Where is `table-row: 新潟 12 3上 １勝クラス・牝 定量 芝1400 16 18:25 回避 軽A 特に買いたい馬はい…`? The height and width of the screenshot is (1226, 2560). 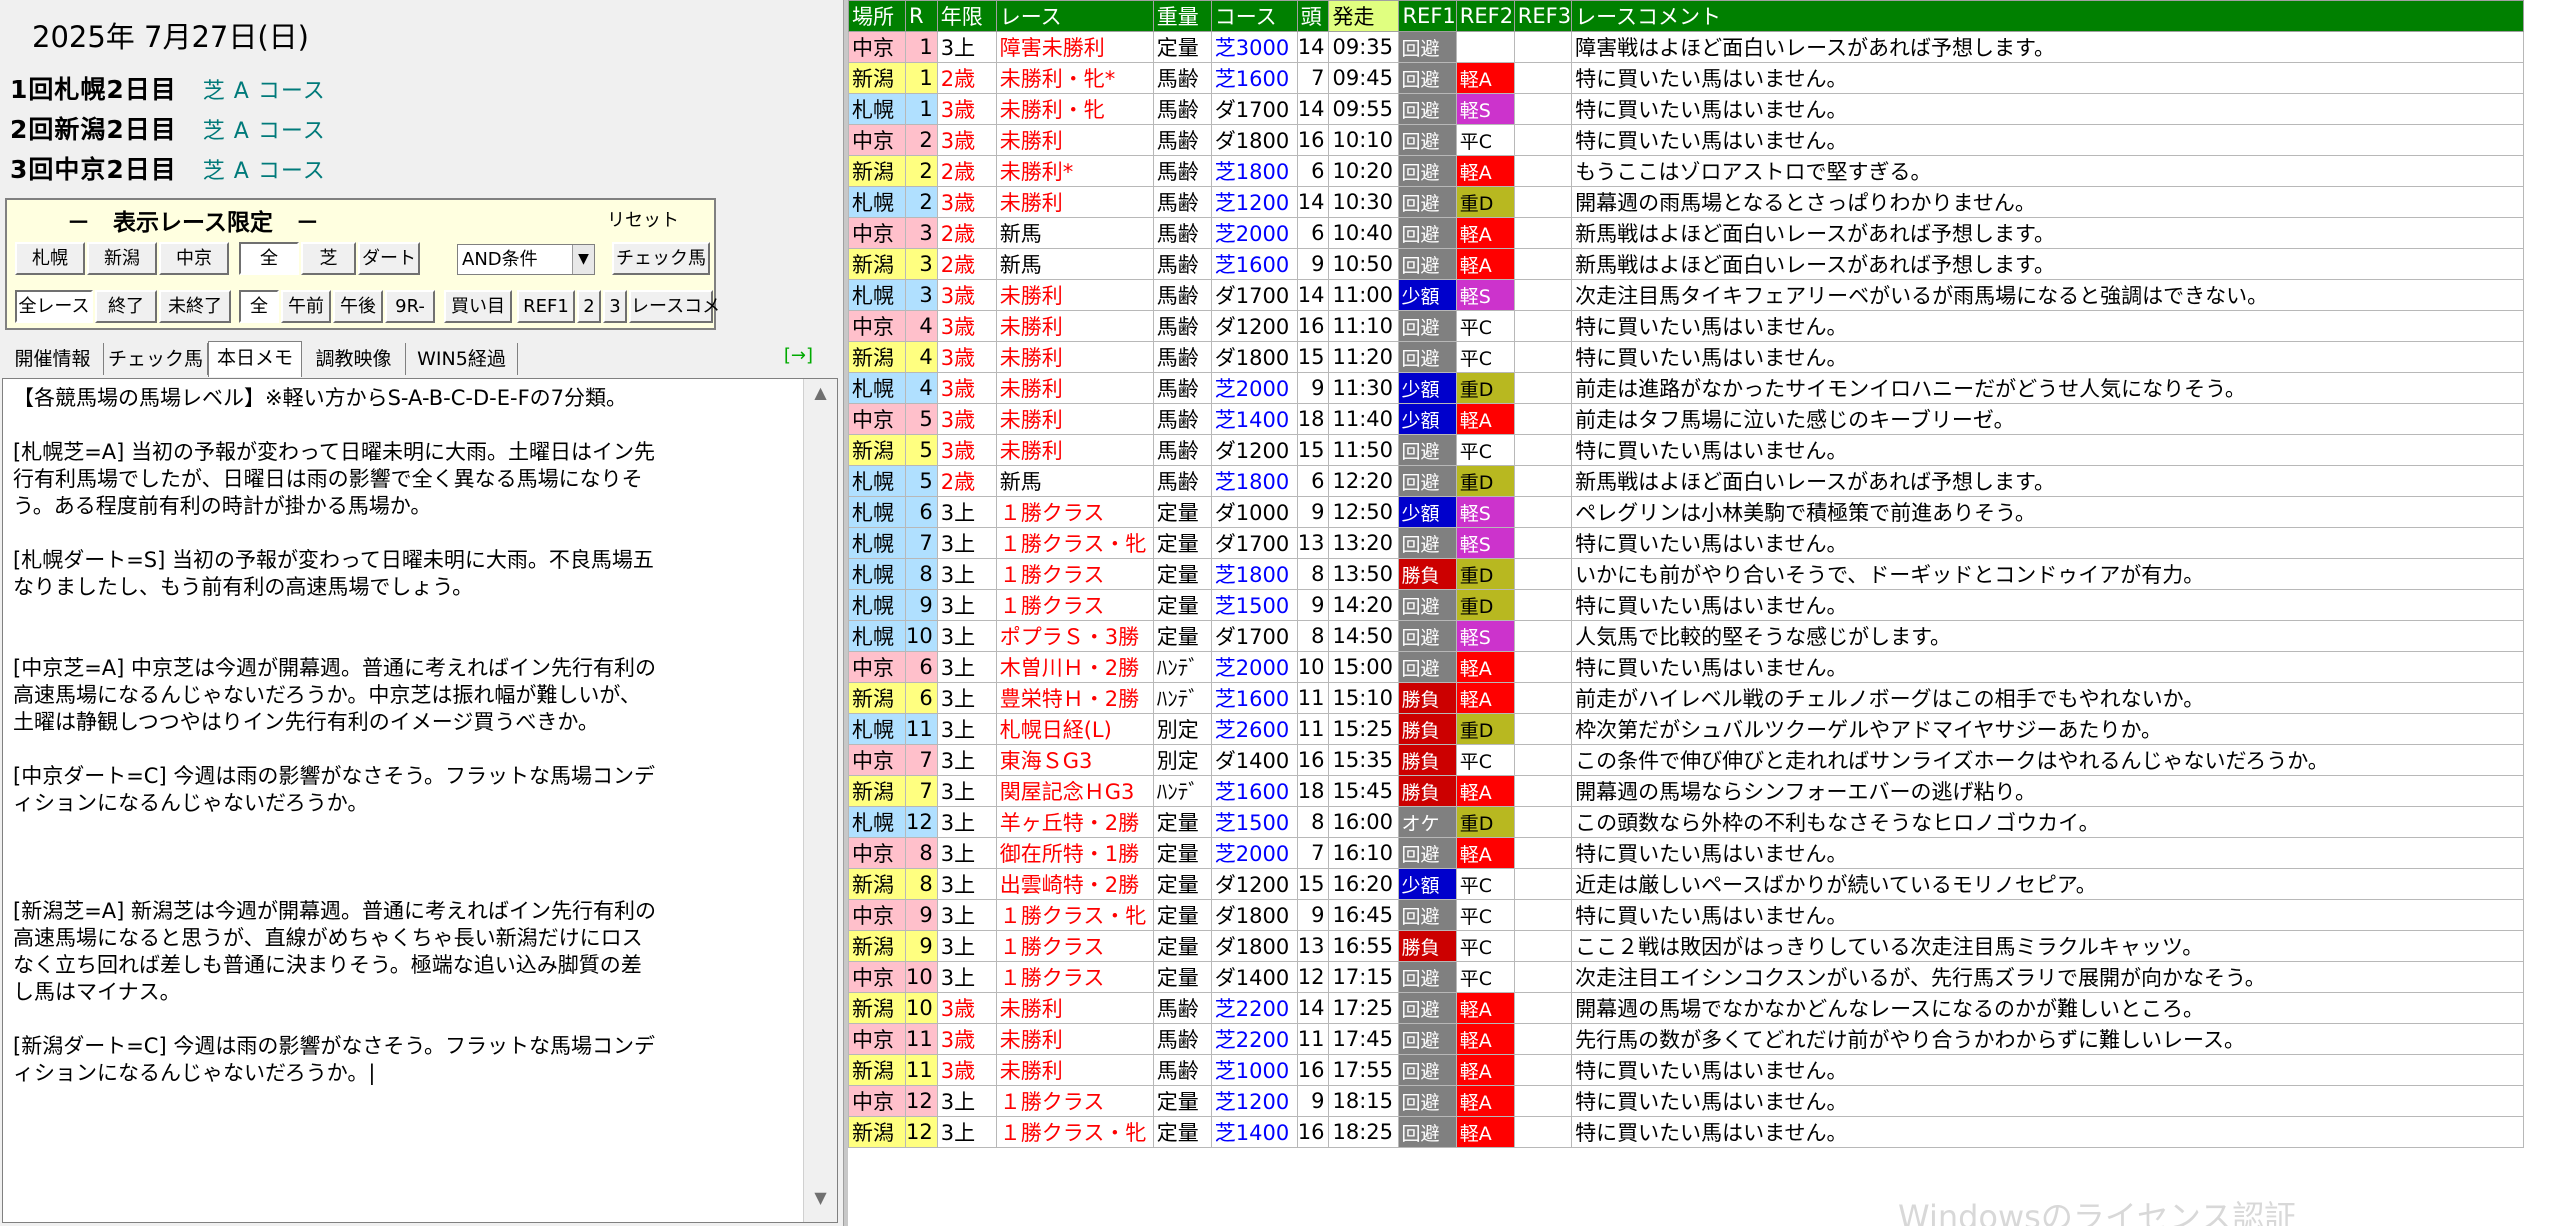 table-row: 新潟 12 3上 １勝クラス・牝 定量 芝1400 16 18:25 回避 軽A 特に買いたい馬はい… is located at coordinates (1686, 1132).